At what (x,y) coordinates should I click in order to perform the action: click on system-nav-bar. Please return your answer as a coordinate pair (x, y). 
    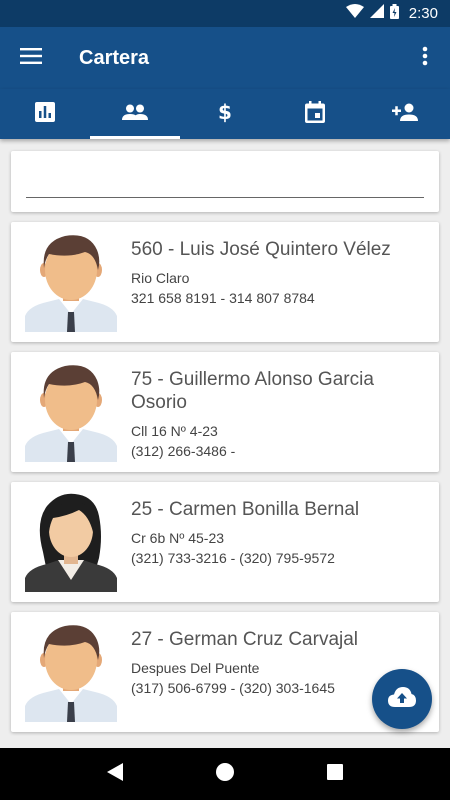
    Looking at the image, I should click on (225, 774).